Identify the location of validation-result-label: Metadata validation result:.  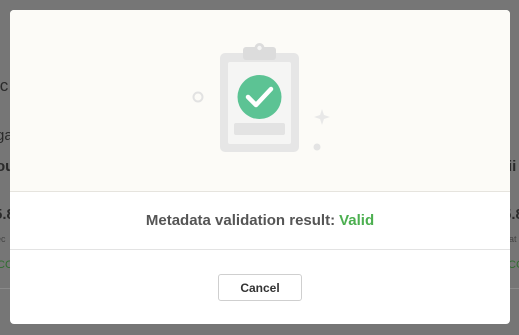
(240, 220).